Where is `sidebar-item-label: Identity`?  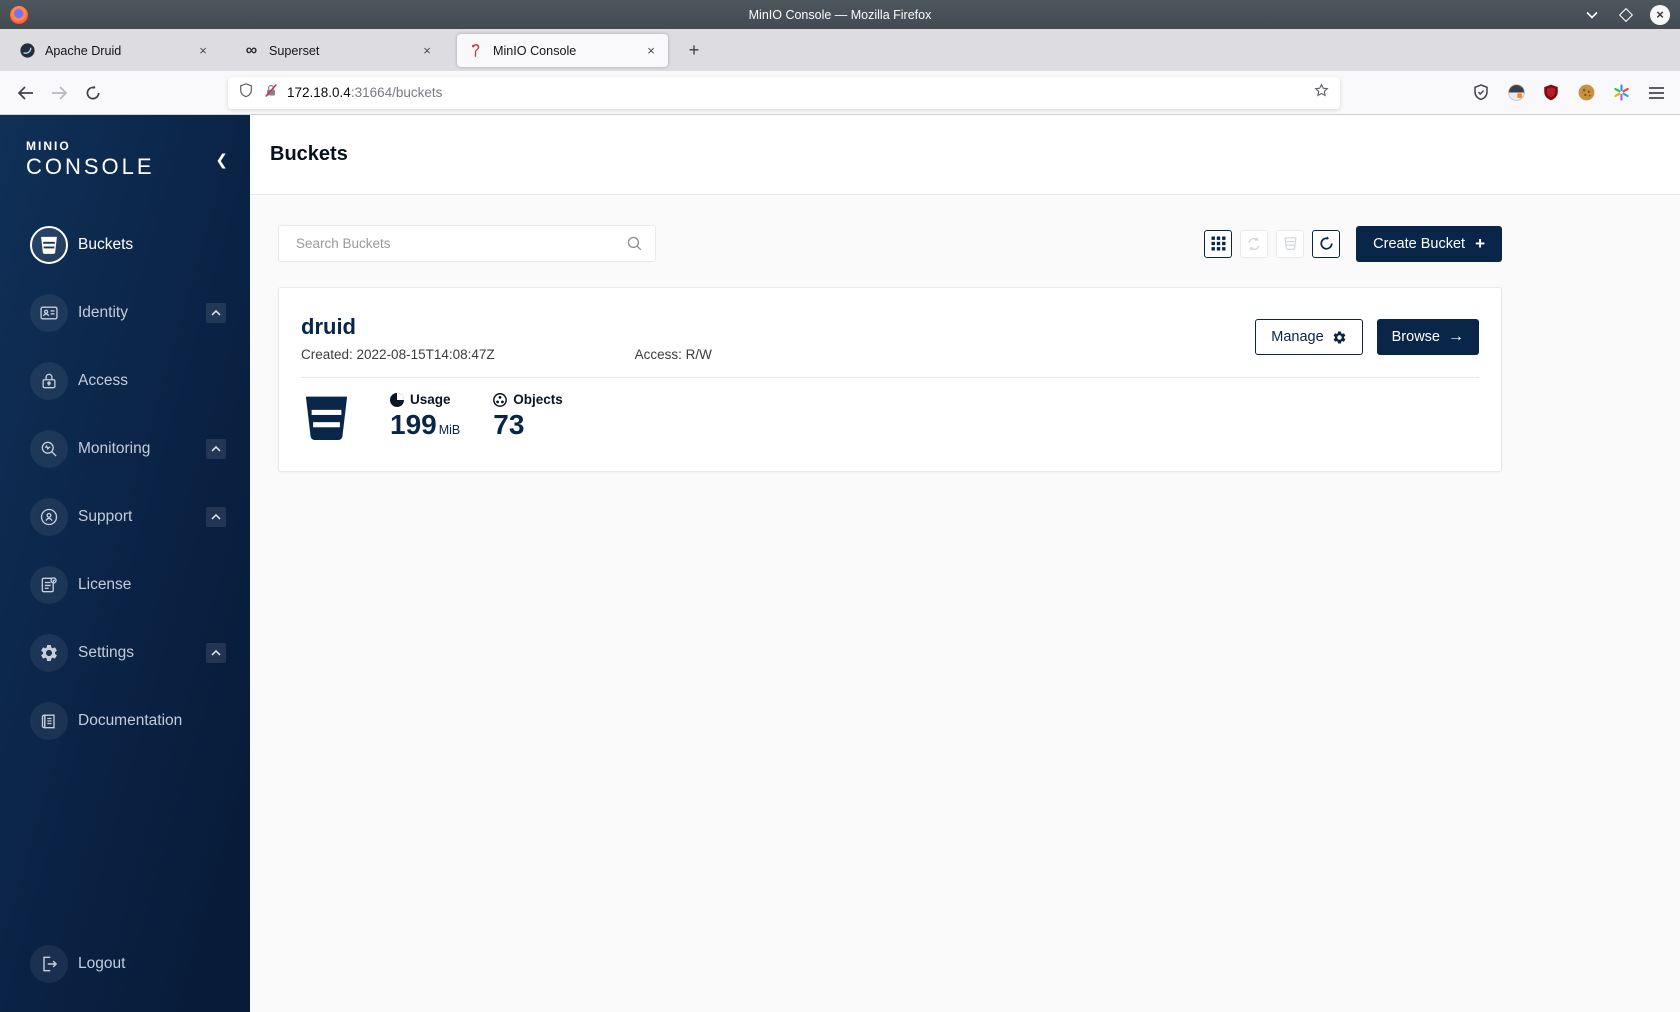
sidebar-item-label: Identity is located at coordinates (103, 312).